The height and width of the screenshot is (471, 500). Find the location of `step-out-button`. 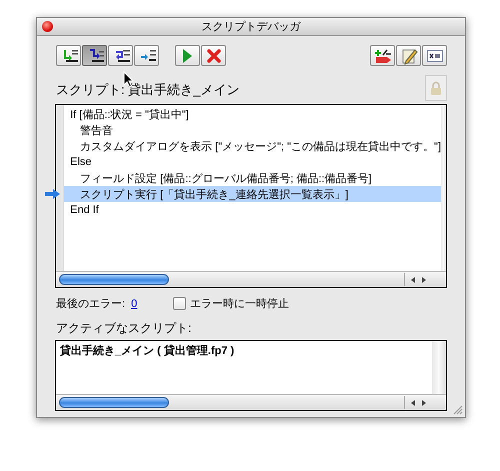

step-out-button is located at coordinates (120, 55).